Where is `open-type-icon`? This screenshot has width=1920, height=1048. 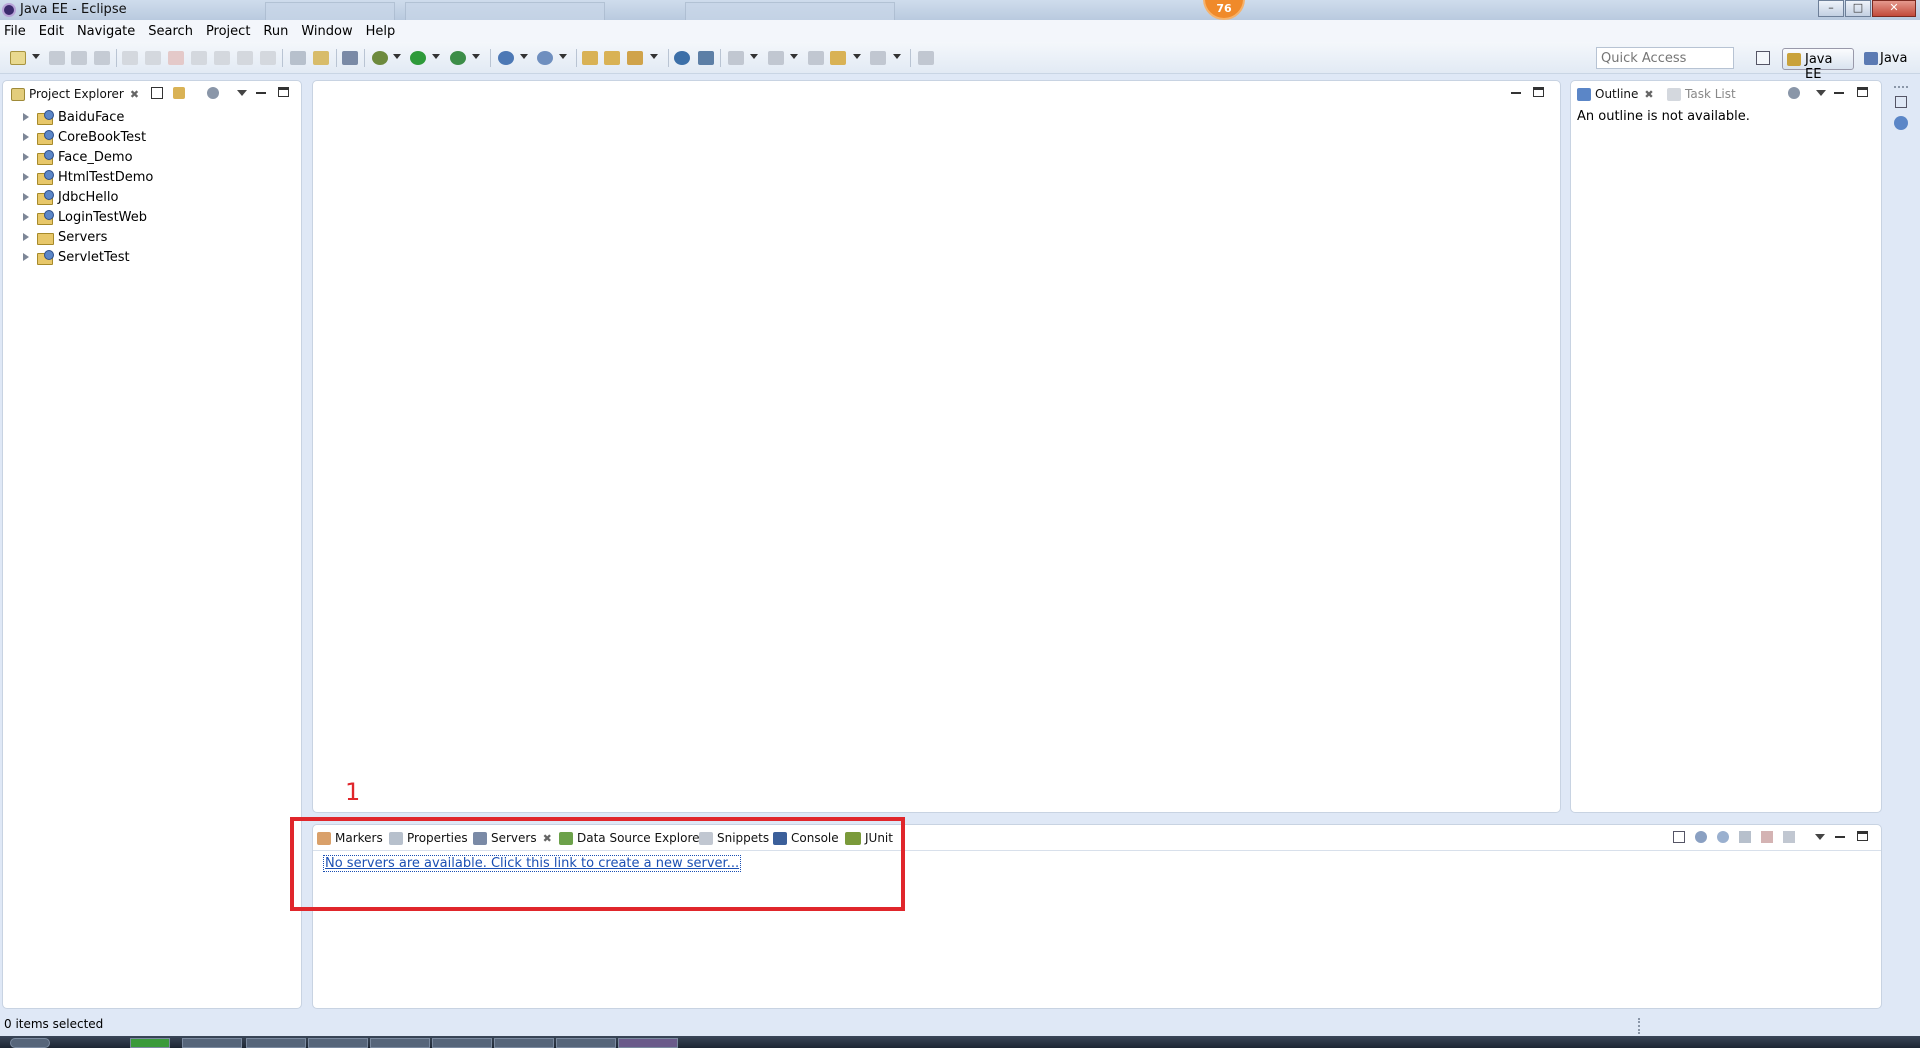
open-type-icon is located at coordinates (590, 58).